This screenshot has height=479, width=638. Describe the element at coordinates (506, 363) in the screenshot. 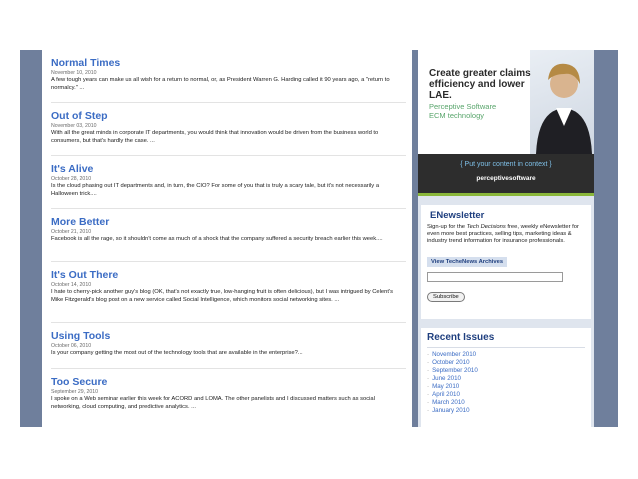

I see `issue-link: · October 2010` at that location.